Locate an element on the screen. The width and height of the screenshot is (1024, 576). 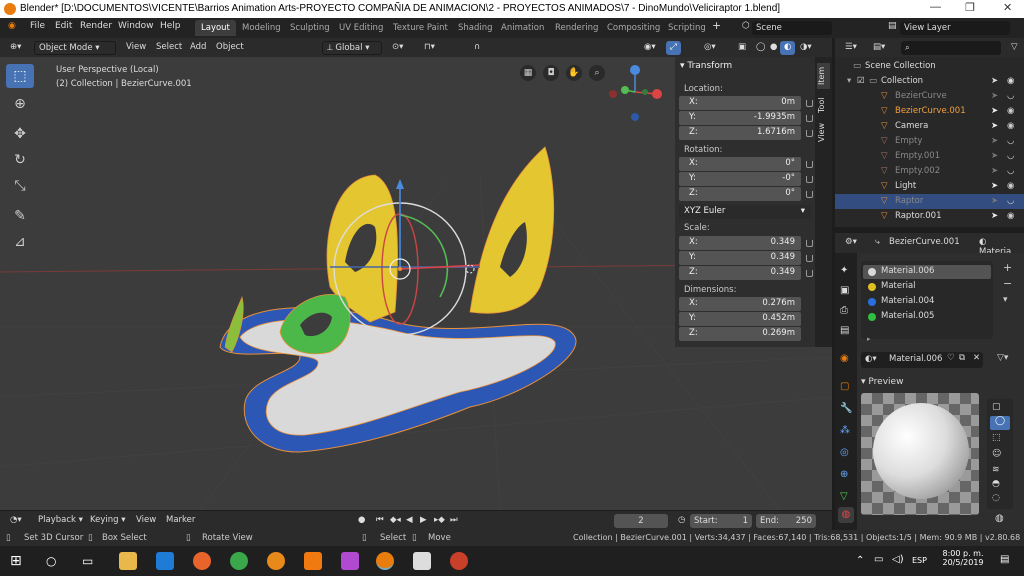
tab-rendering: Rendering is located at coordinates (576, 28).